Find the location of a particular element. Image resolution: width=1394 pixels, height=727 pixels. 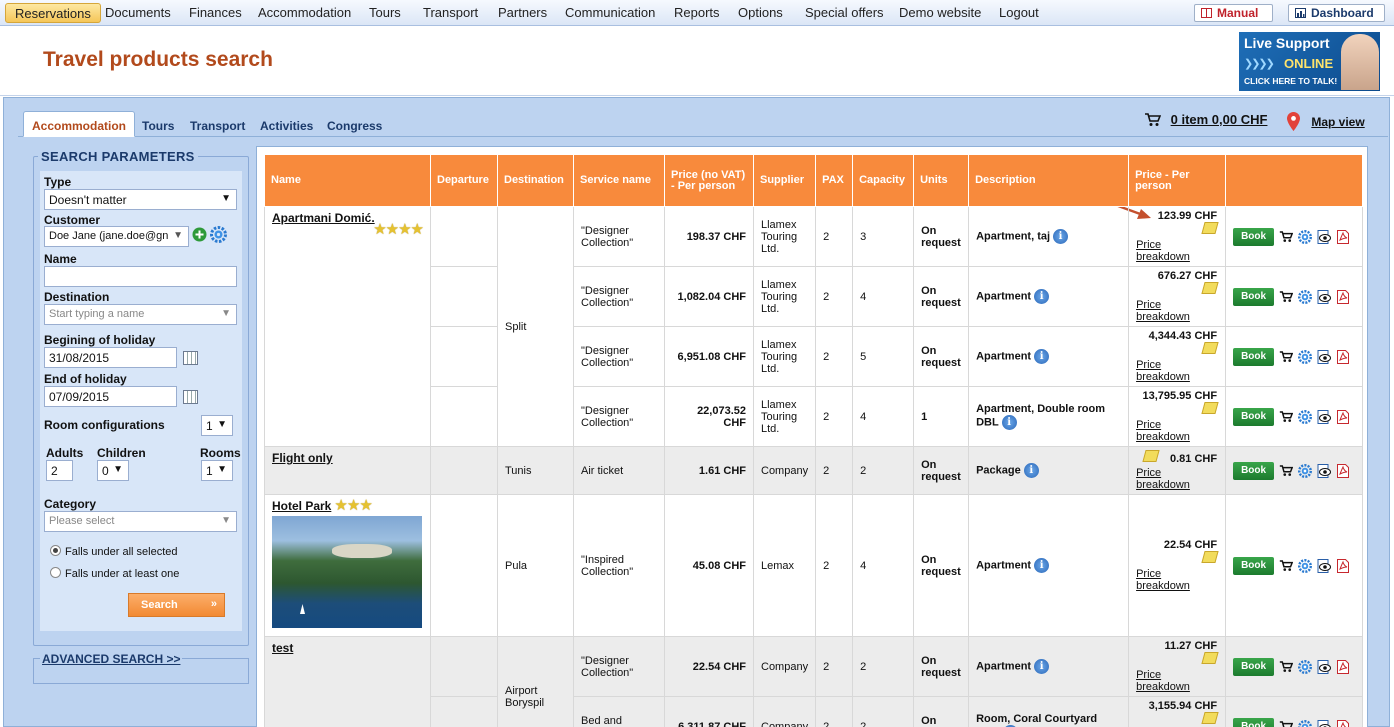

type-select: Doesn't matter ▼ is located at coordinates (140, 199).